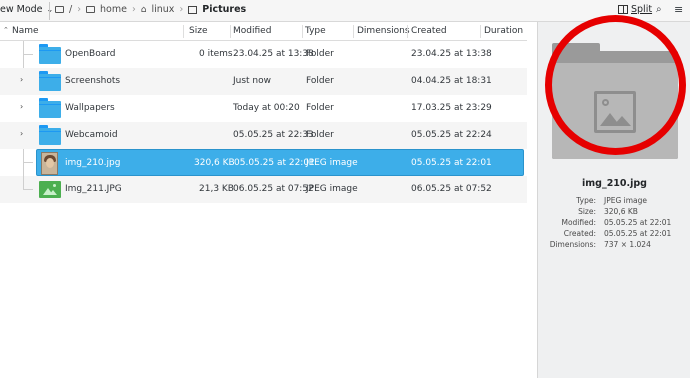  I want to click on vertical-scrollbar, so click(532, 200).